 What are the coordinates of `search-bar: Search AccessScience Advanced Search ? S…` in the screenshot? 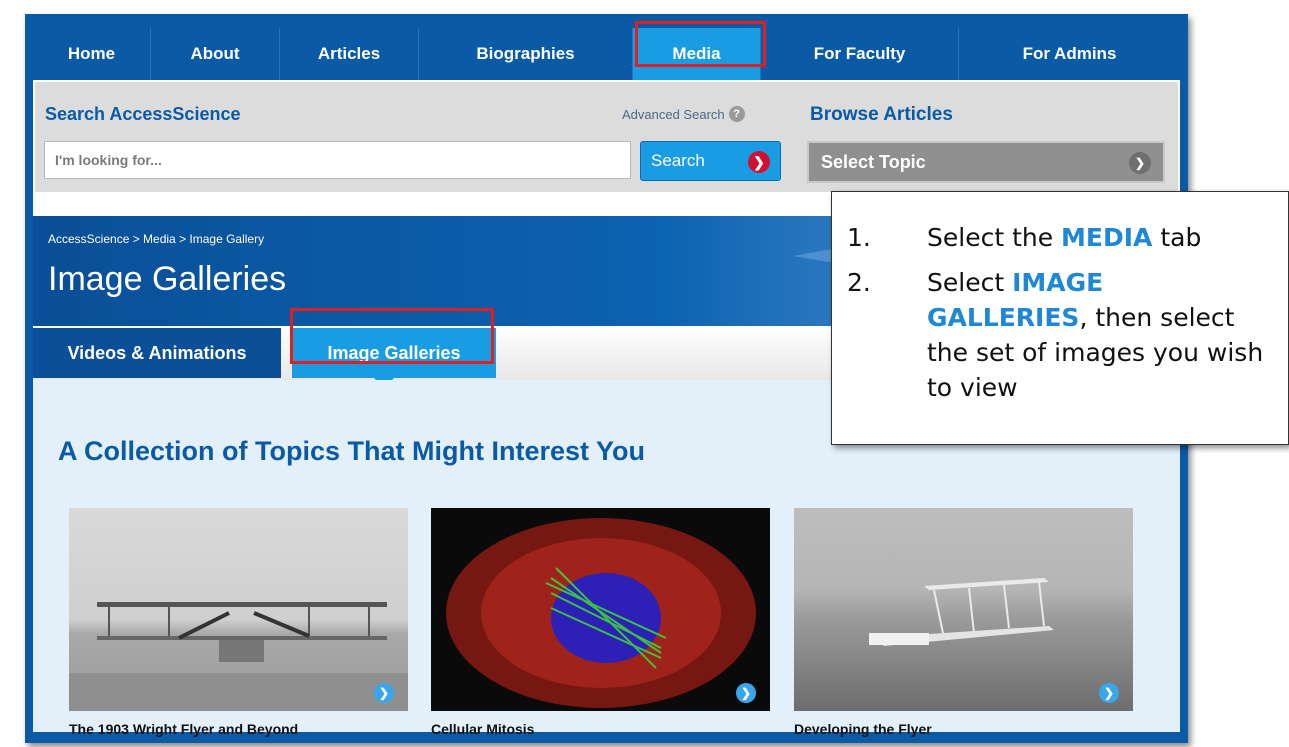 It's located at (606, 137).